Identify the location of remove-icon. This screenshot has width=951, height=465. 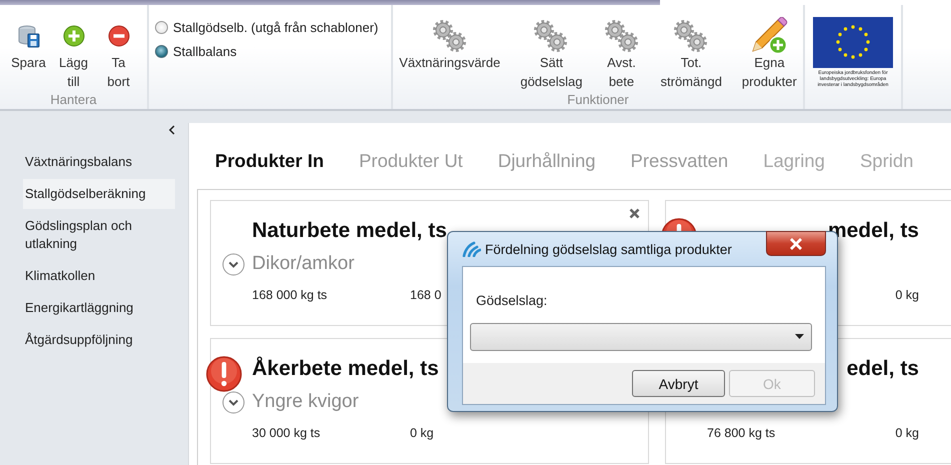
(119, 36).